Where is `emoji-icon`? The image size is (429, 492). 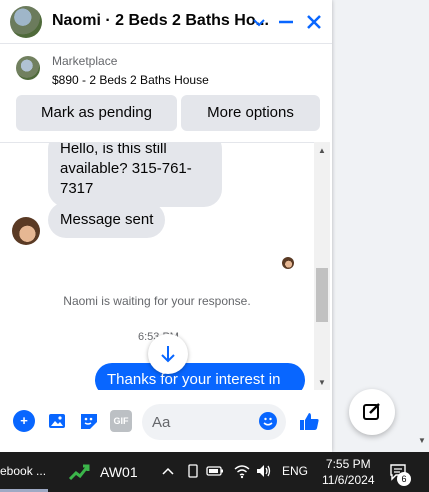
emoji-icon is located at coordinates (268, 421).